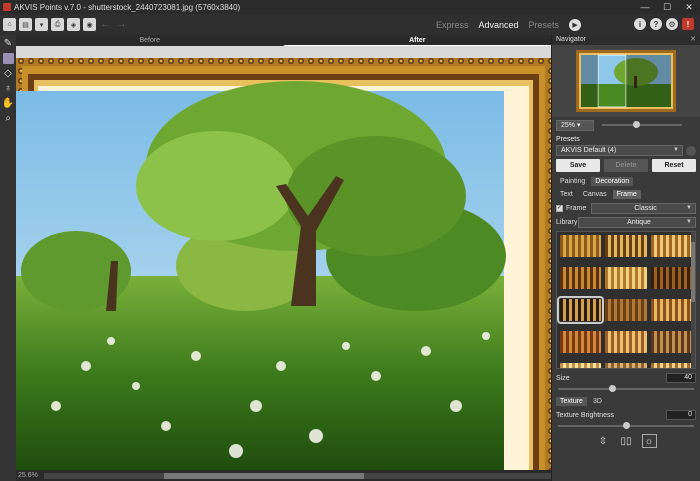 This screenshot has width=700, height=481. What do you see at coordinates (656, 24) in the screenshot?
I see `help-icon: ?` at bounding box center [656, 24].